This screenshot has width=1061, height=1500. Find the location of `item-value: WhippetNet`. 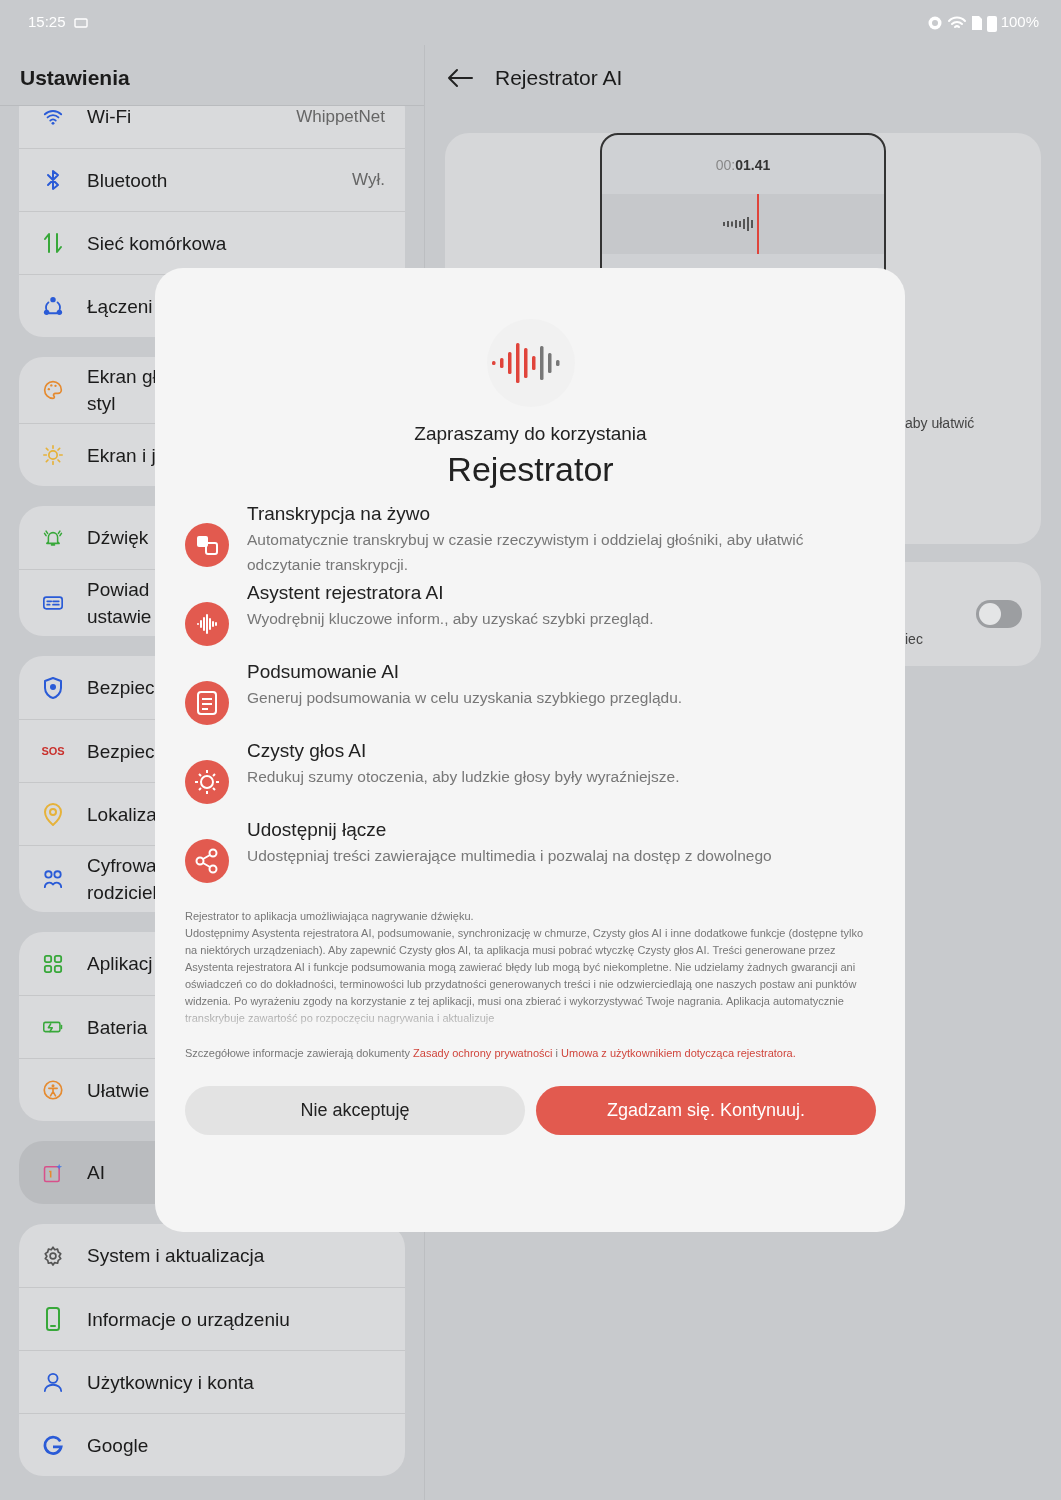

item-value: WhippetNet is located at coordinates (340, 117).